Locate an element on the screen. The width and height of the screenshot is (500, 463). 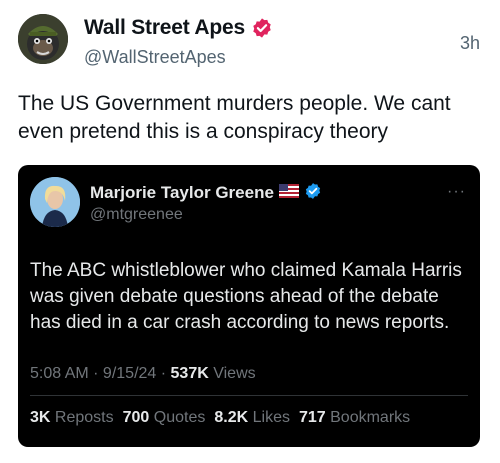
divider is located at coordinates (249, 395).